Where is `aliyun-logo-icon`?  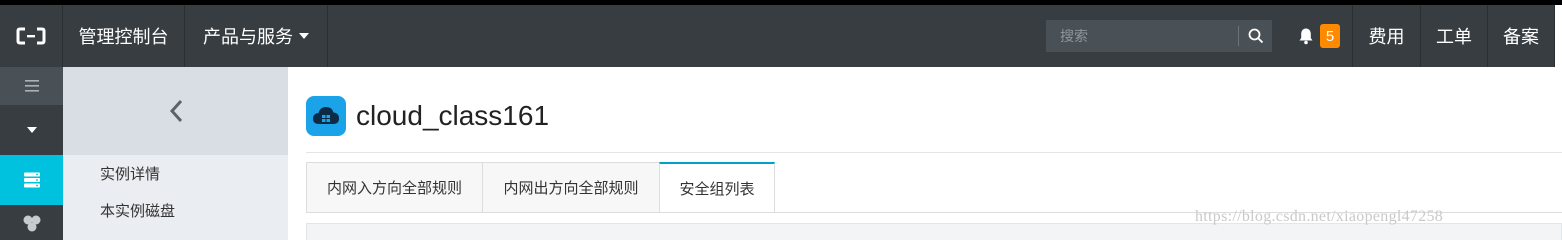 aliyun-logo-icon is located at coordinates (31, 36).